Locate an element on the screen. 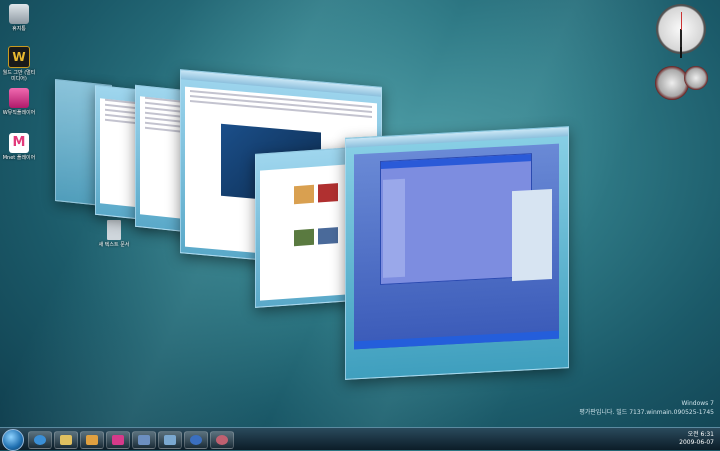 The width and height of the screenshot is (720, 451). desktop-icon-recycle-bin: 휴지통 is located at coordinates (19, 18).